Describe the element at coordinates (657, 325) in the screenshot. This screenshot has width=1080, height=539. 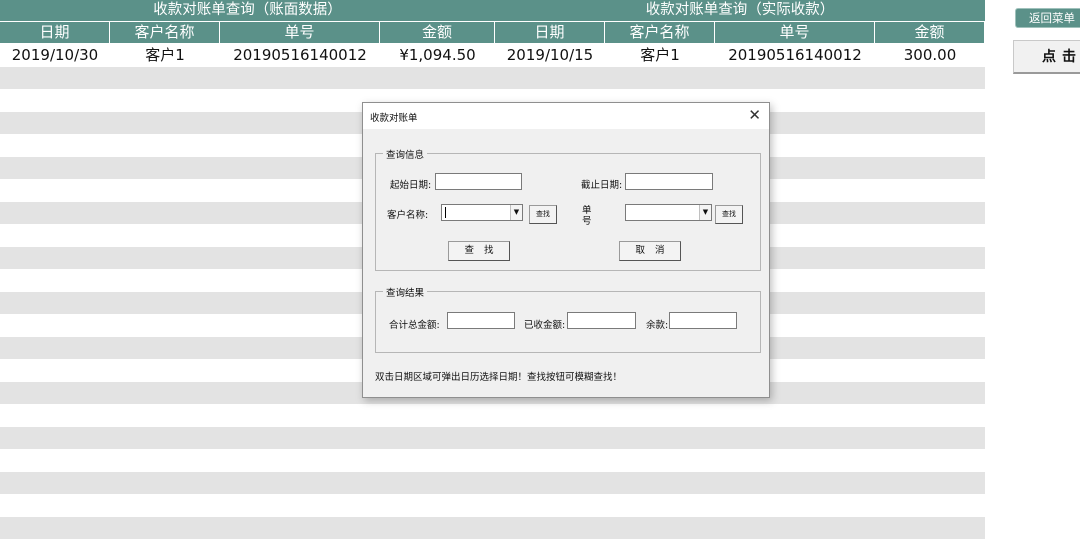
I see `balance-label: 余款:` at that location.